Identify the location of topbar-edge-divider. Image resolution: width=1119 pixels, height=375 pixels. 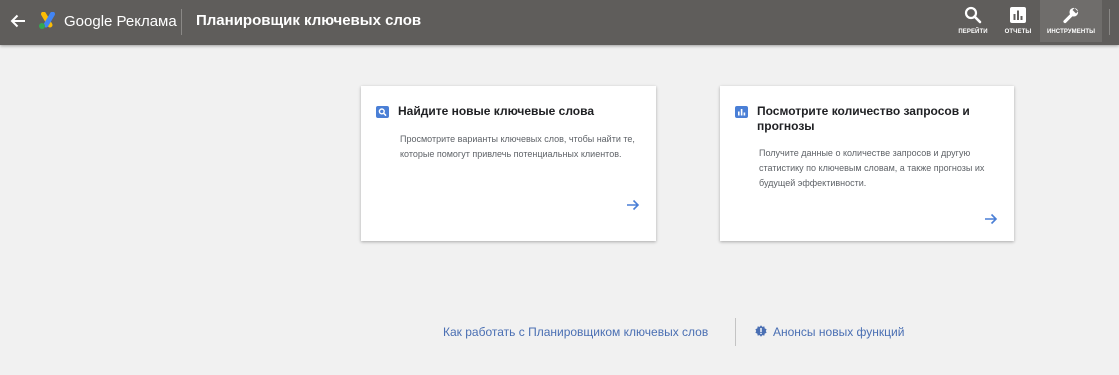
(1109, 22).